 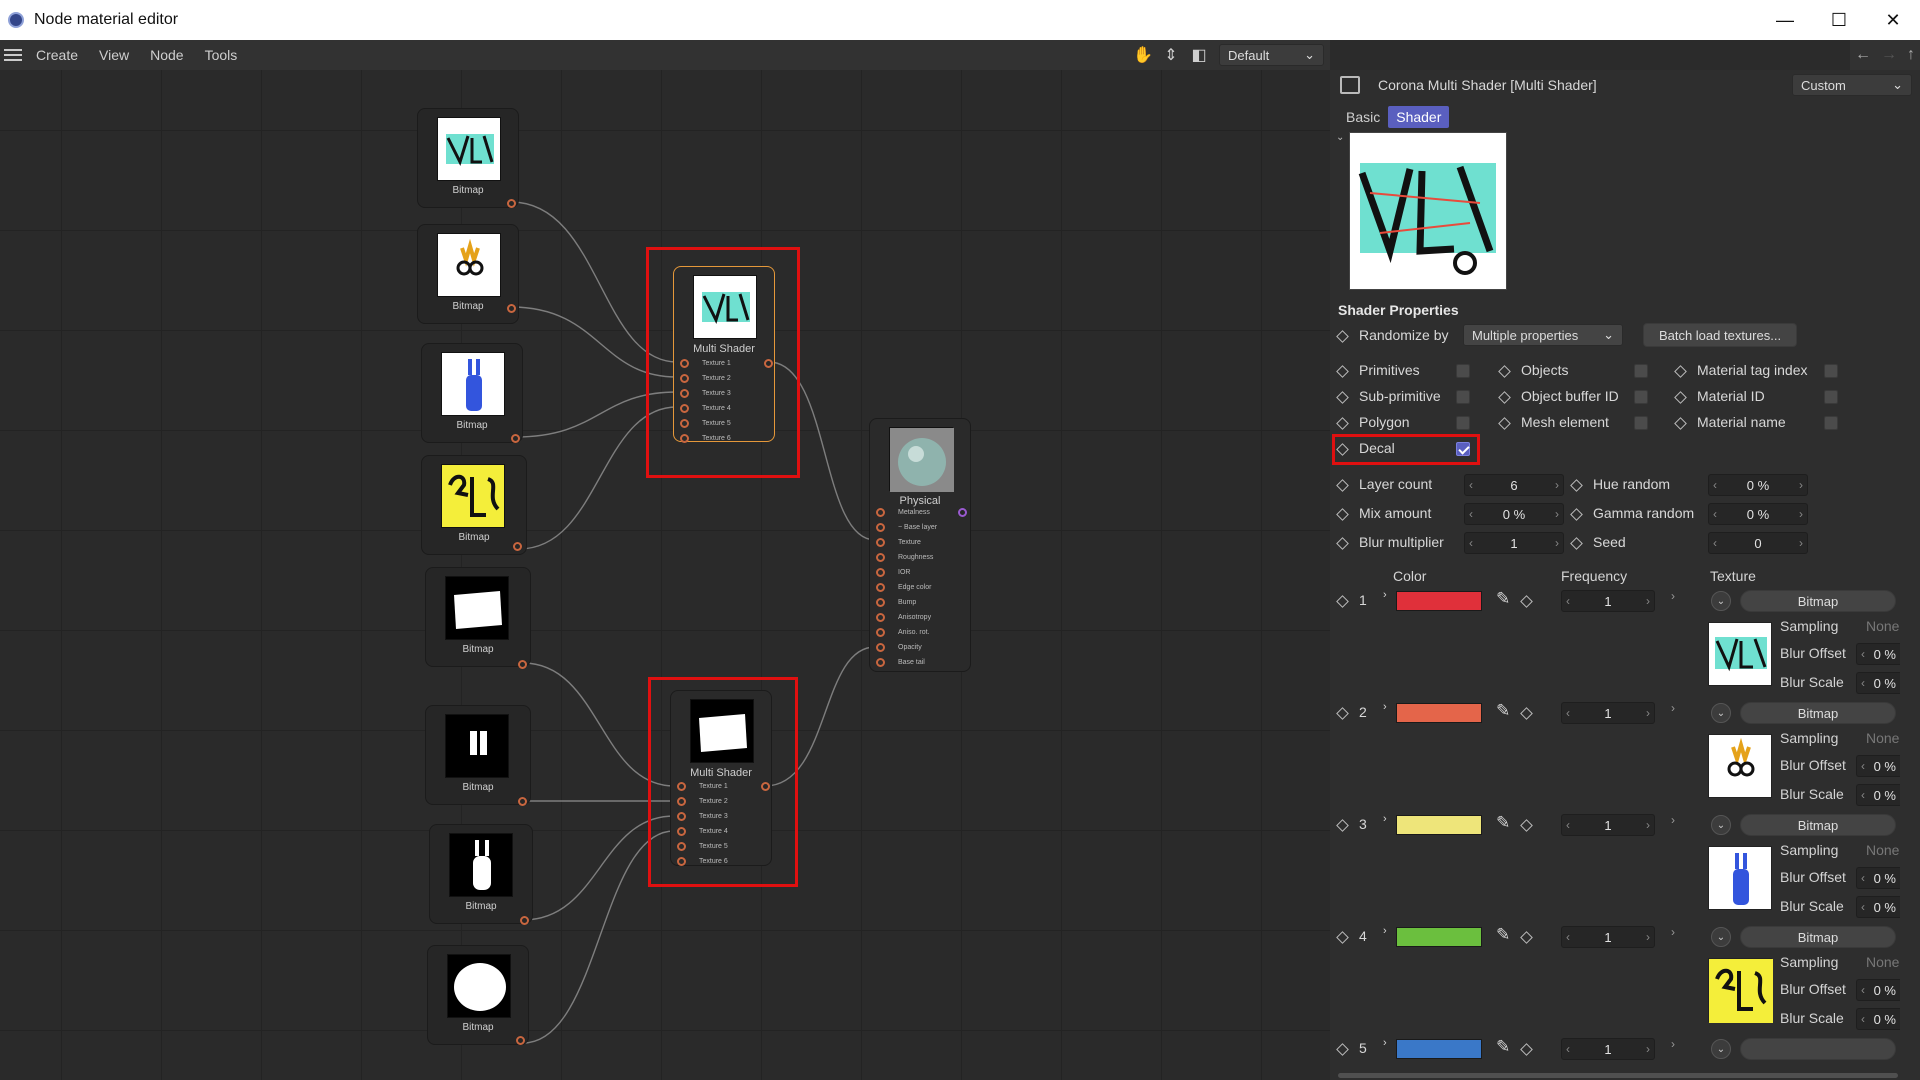 What do you see at coordinates (1641, 423) in the screenshot?
I see `mesh-element-checkbox` at bounding box center [1641, 423].